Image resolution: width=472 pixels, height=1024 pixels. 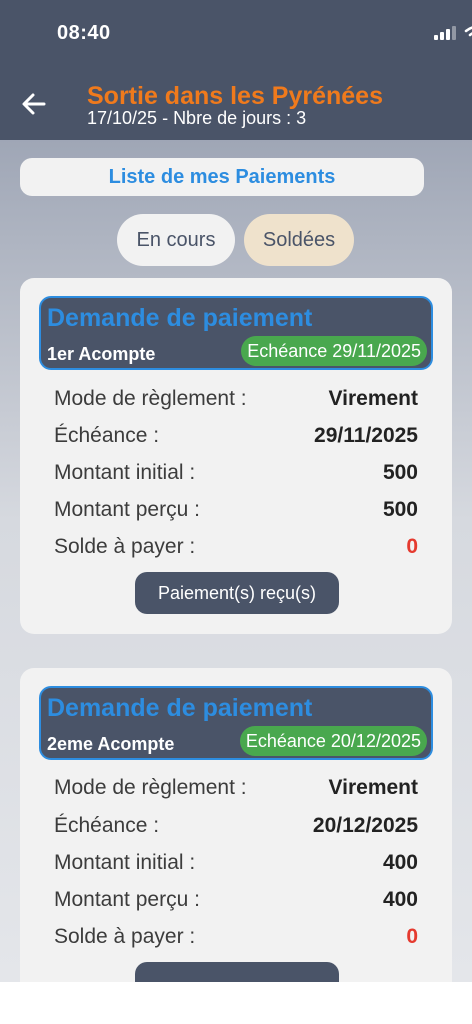 What do you see at coordinates (197, 118) in the screenshot?
I see `page-subtitle: 17/10/25 - Nbre de jours : 3` at bounding box center [197, 118].